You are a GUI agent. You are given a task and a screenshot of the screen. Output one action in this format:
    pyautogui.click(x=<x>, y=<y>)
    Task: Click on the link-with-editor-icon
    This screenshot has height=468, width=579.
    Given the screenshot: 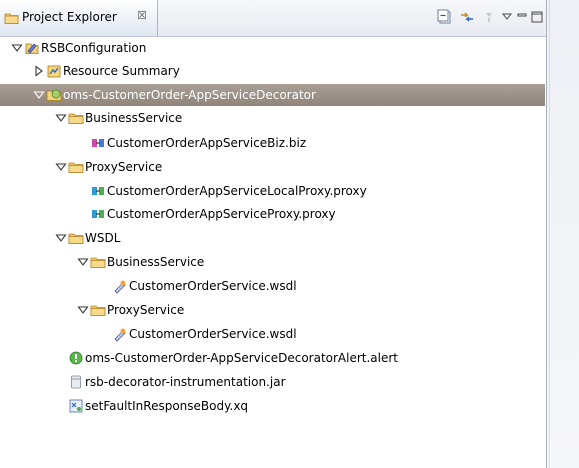 What is the action you would take?
    pyautogui.click(x=467, y=17)
    